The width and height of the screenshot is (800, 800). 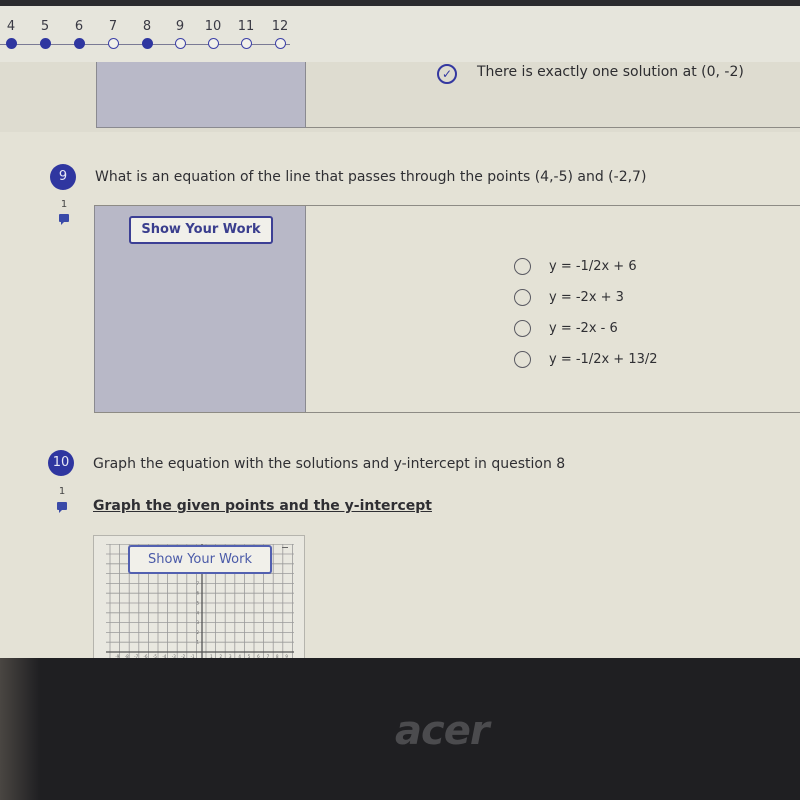 What do you see at coordinates (603, 359) in the screenshot?
I see `option-label: y = -1/2x + 13/2` at bounding box center [603, 359].